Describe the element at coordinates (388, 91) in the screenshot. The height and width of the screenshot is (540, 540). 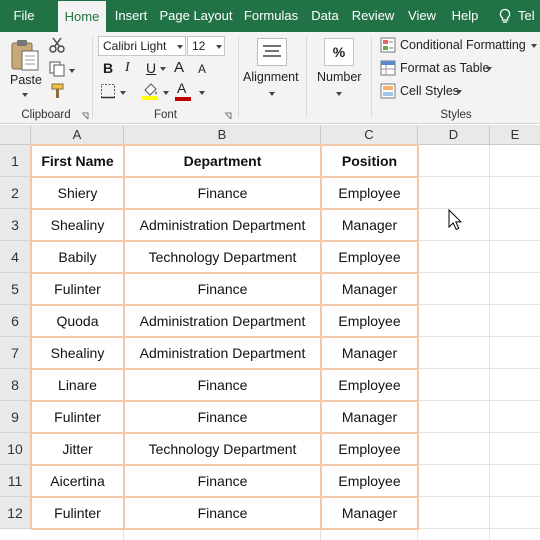
I see `cell-styles-icon` at that location.